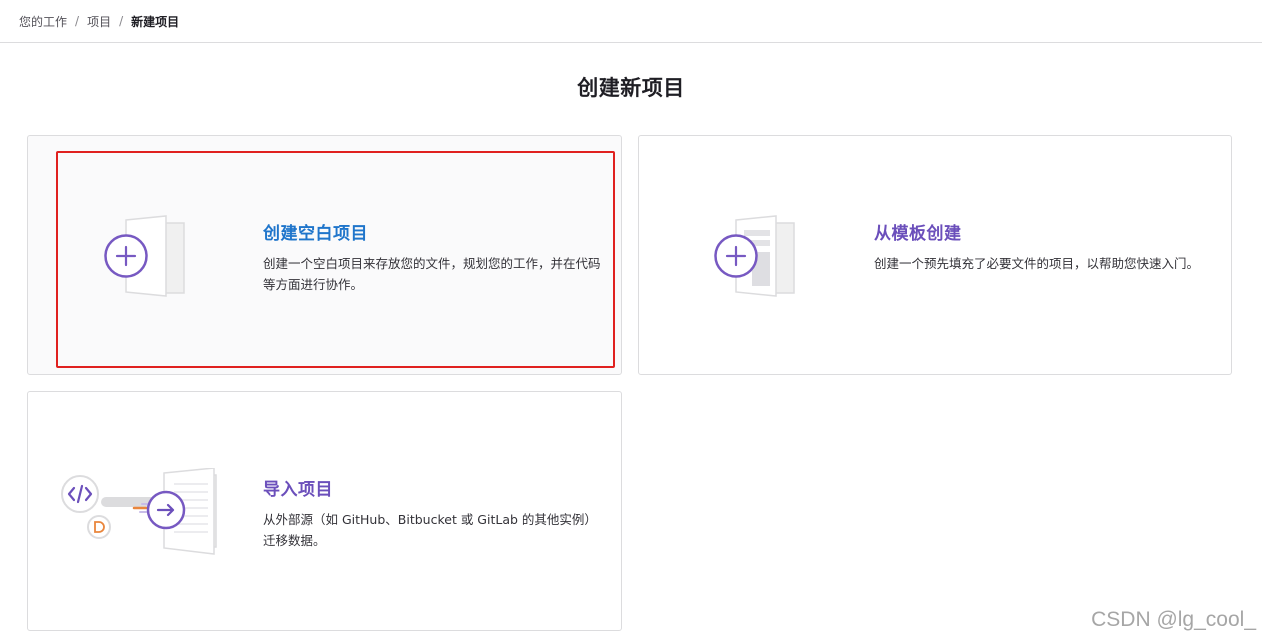 This screenshot has width=1262, height=644. I want to click on breadcrumb-item-your-work: 您的工作, so click(43, 21).